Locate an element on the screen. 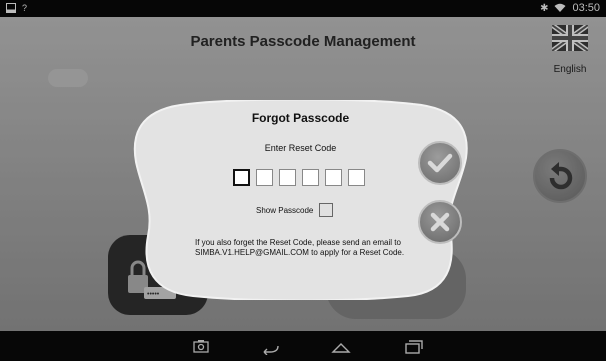  close-icon is located at coordinates (440, 222).